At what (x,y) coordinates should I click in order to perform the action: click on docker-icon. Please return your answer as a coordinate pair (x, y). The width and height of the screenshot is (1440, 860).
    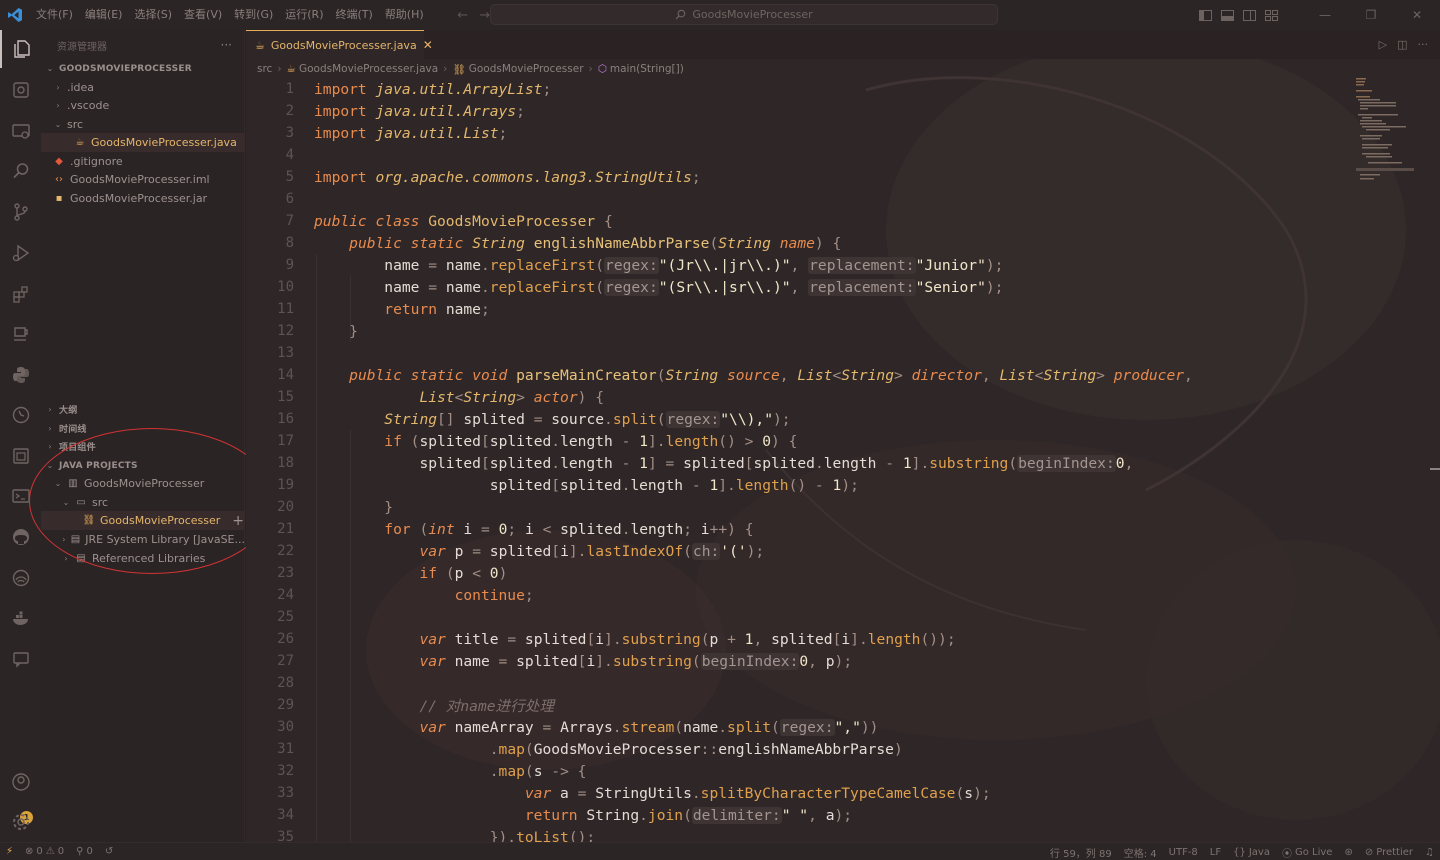
    Looking at the image, I should click on (20, 618).